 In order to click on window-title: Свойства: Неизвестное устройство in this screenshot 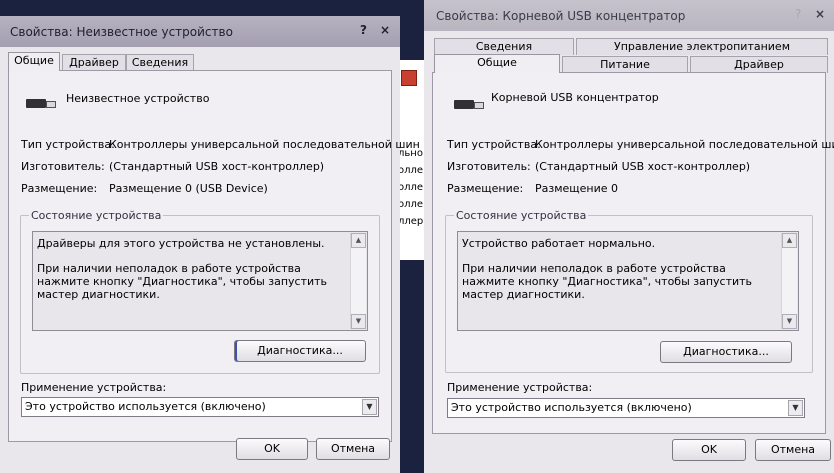, I will do `click(121, 32)`.